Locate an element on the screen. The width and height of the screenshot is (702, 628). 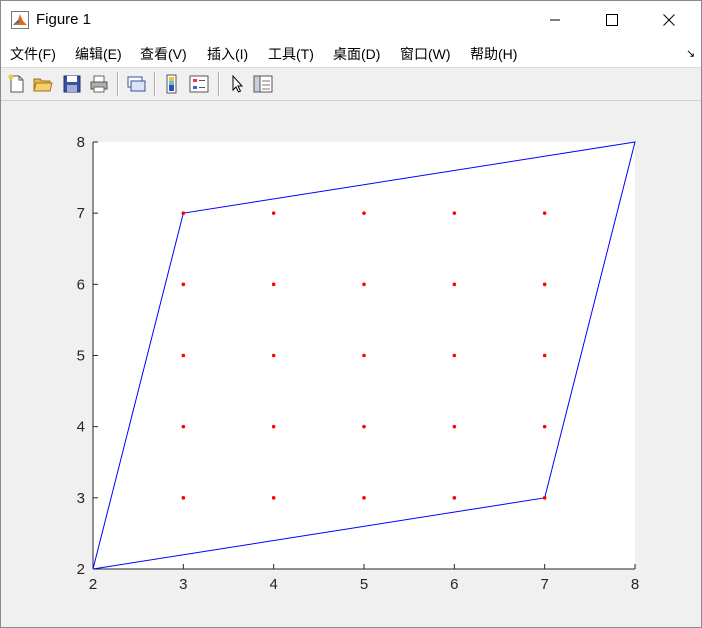
maximize-button is located at coordinates (612, 20).